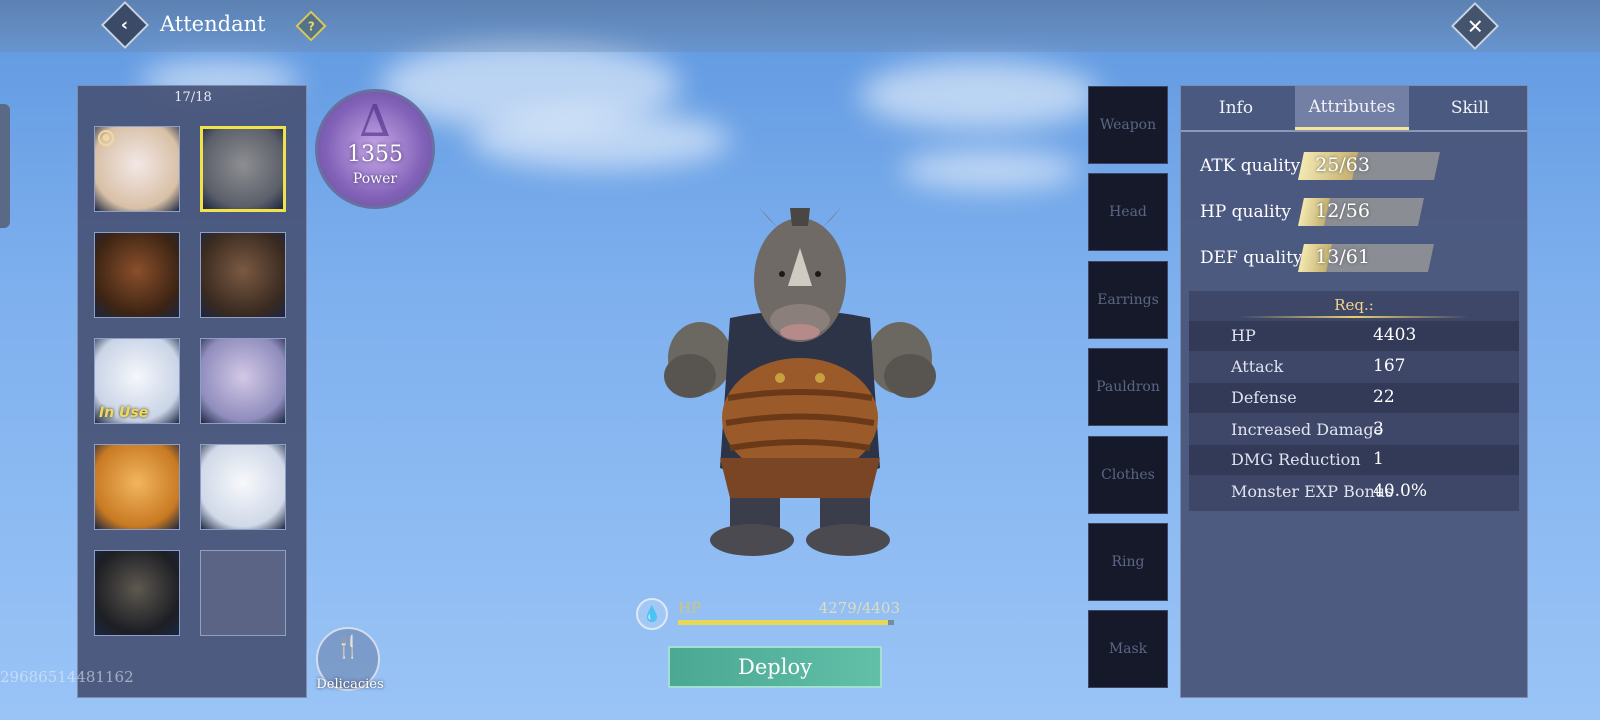  What do you see at coordinates (1378, 459) in the screenshot?
I see `requirement-value: 1` at bounding box center [1378, 459].